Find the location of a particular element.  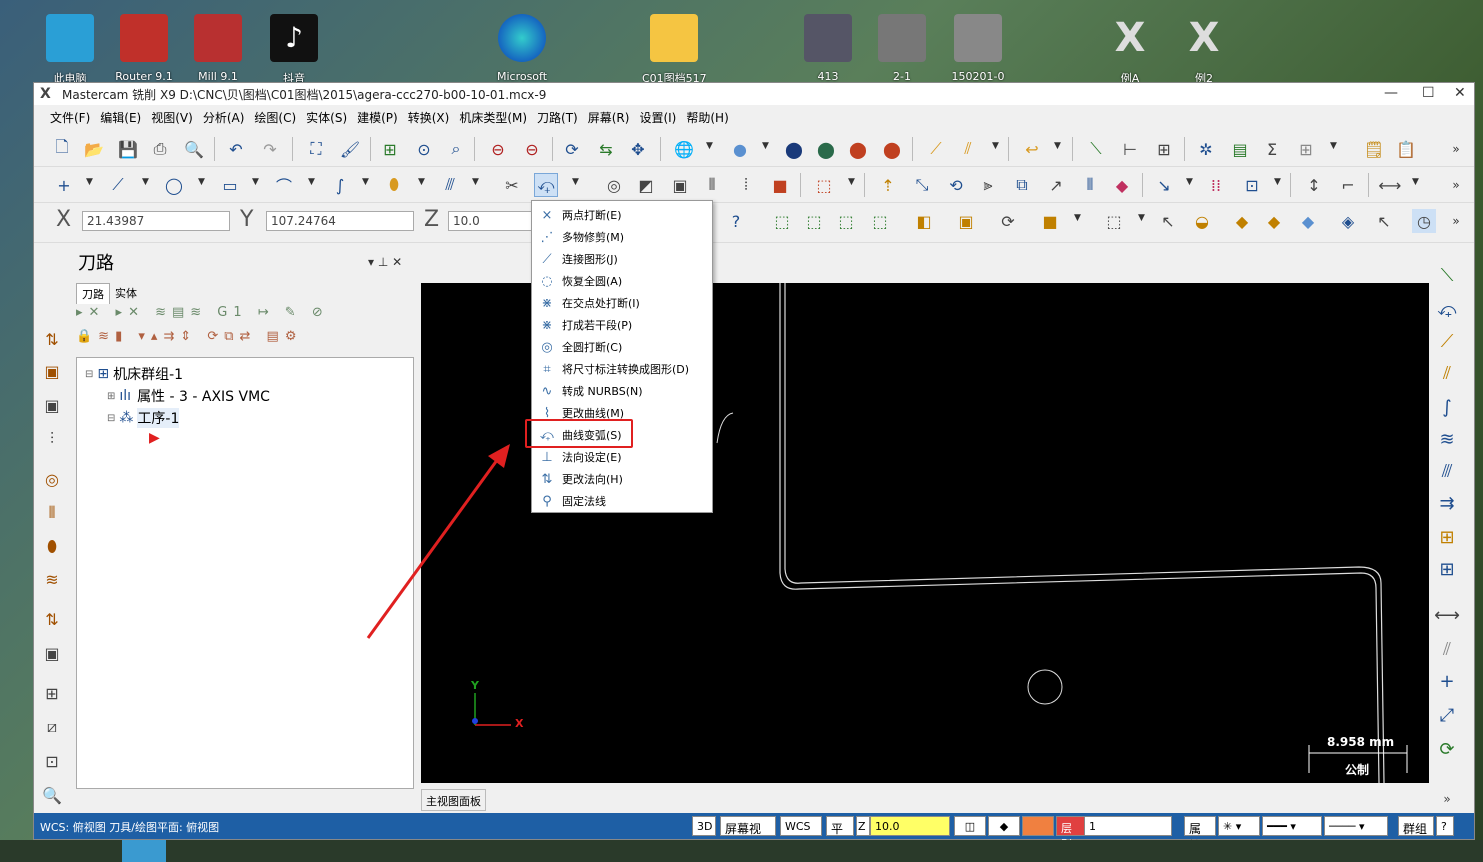

drill-icon: ⦀ is located at coordinates (712, 185).